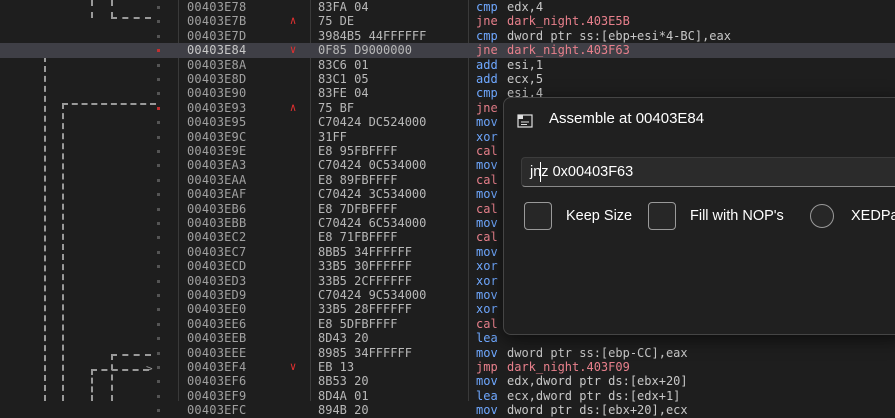 The image size is (895, 418). What do you see at coordinates (217, 151) in the screenshot?
I see `instruction-address: 00403E9E` at bounding box center [217, 151].